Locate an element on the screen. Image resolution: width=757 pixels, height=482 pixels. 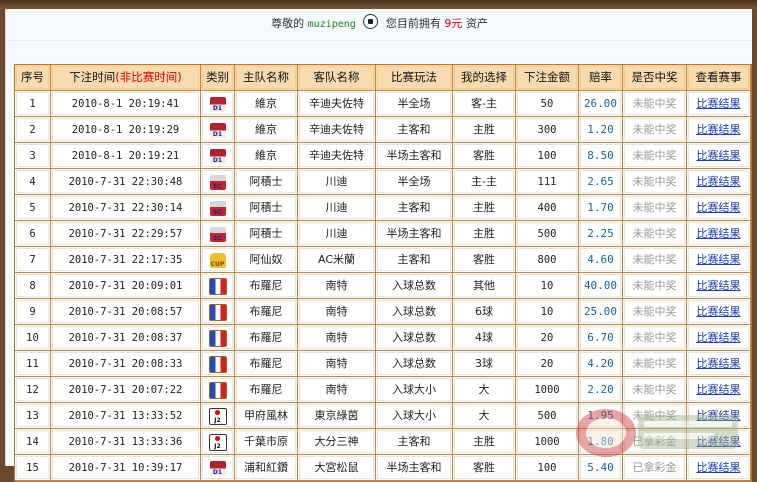
row-my-choice: 3球 is located at coordinates (484, 363).